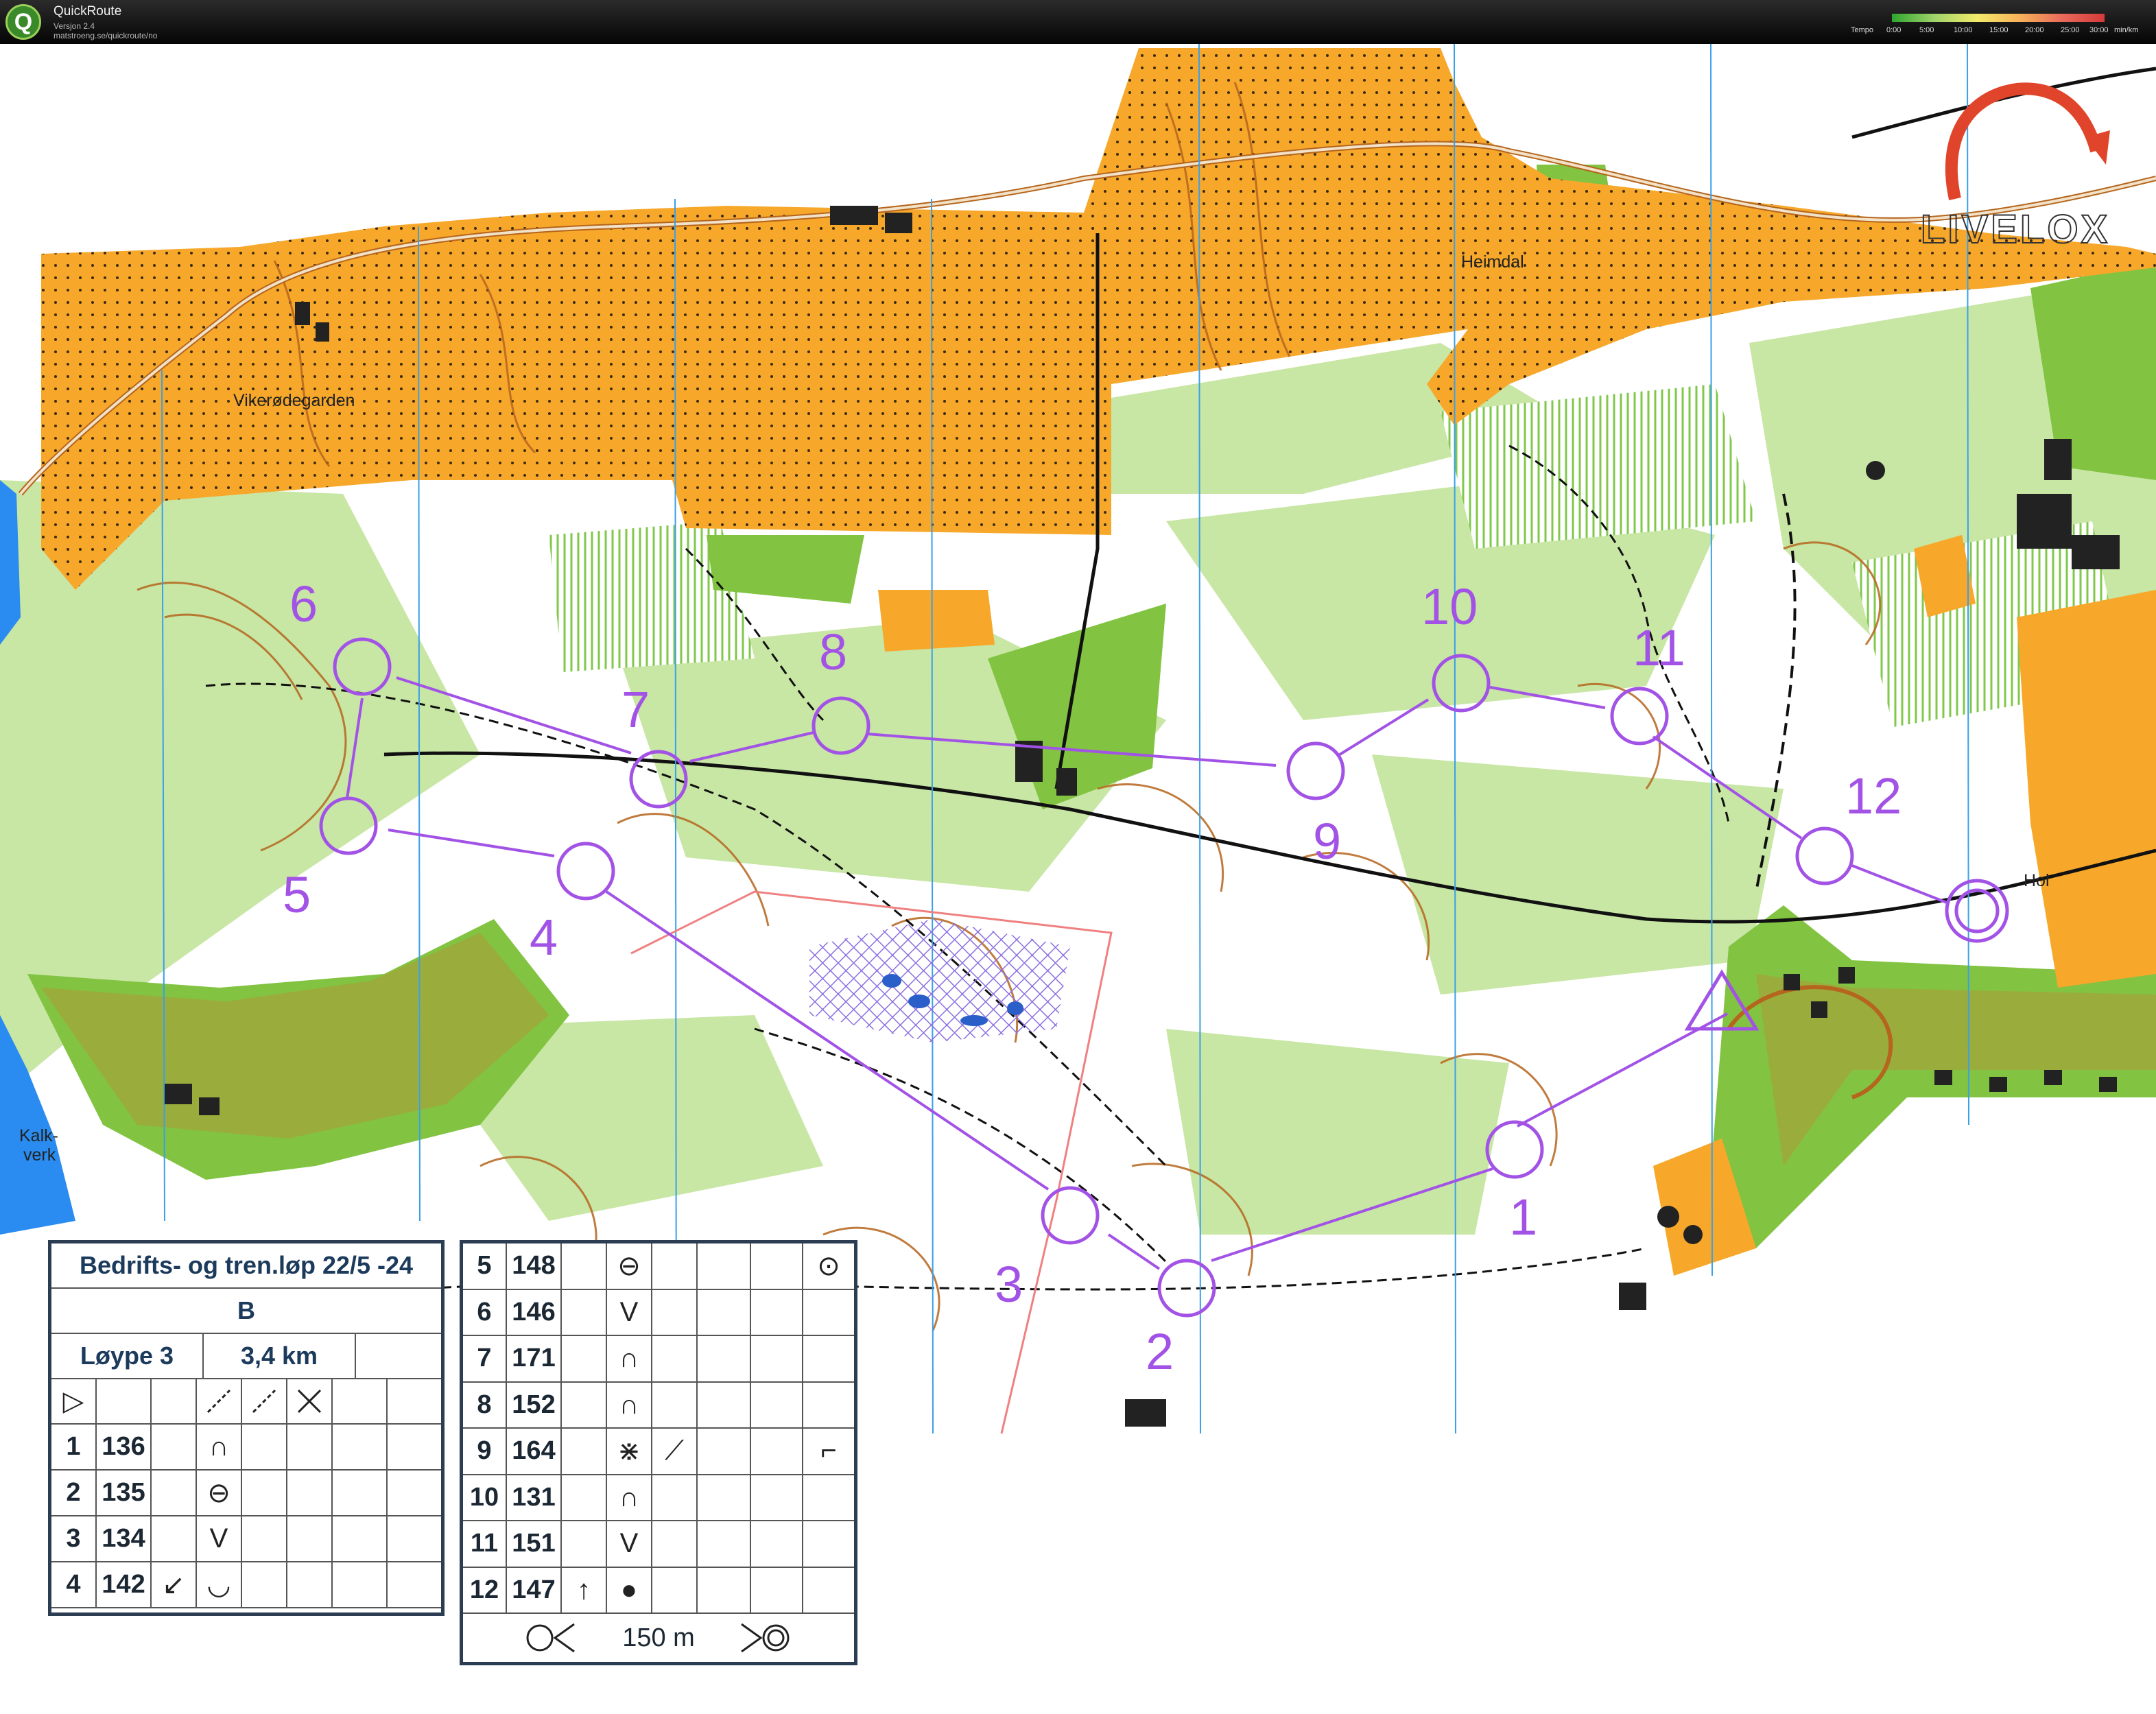  I want to click on control-number-label: 1, so click(1523, 1217).